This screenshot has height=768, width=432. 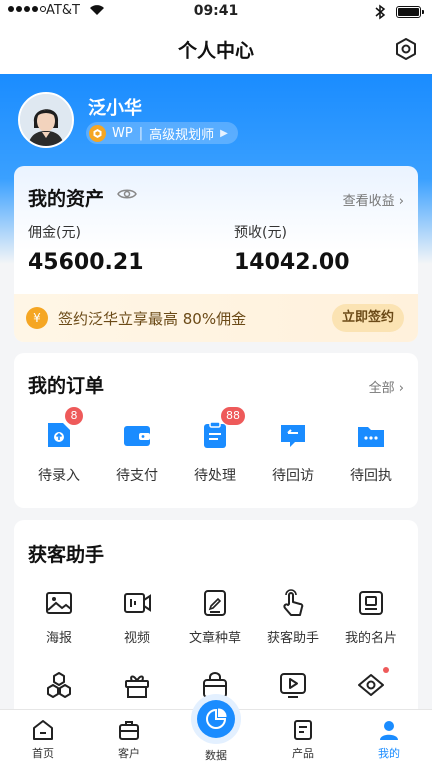 What do you see at coordinates (86, 262) in the screenshot?
I see `commission-value: 45600.21` at bounding box center [86, 262].